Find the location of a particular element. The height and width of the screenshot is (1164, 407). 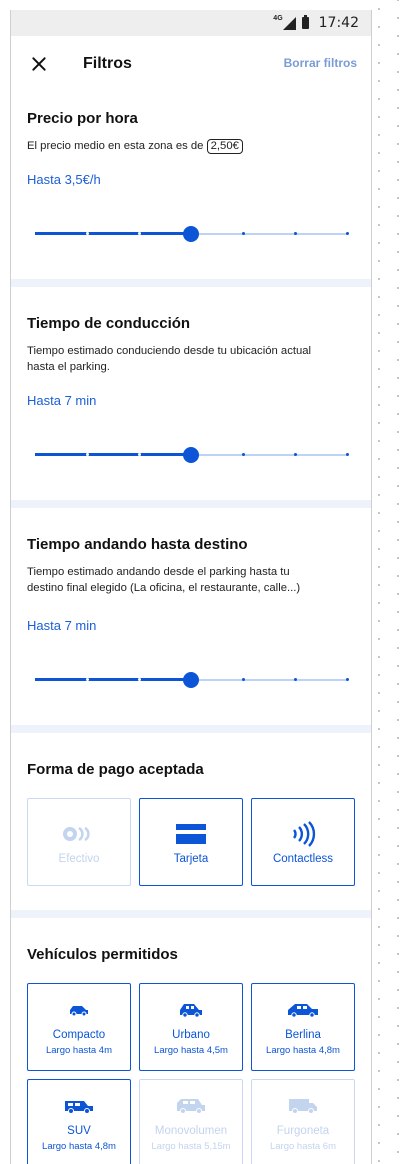

vehicle-length: Largo hasta 6m is located at coordinates (302, 1146).